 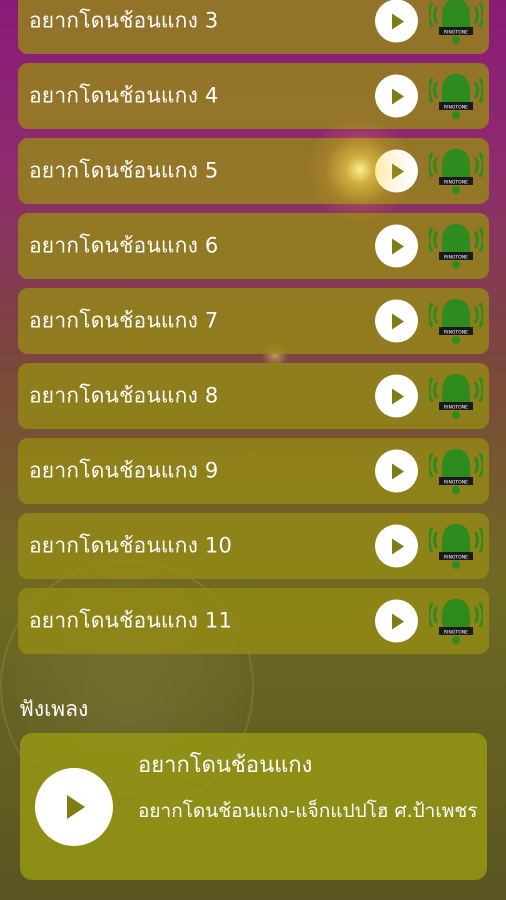 I want to click on ringtone-title: อยากโดนช้อนแกง 4, so click(x=124, y=95).